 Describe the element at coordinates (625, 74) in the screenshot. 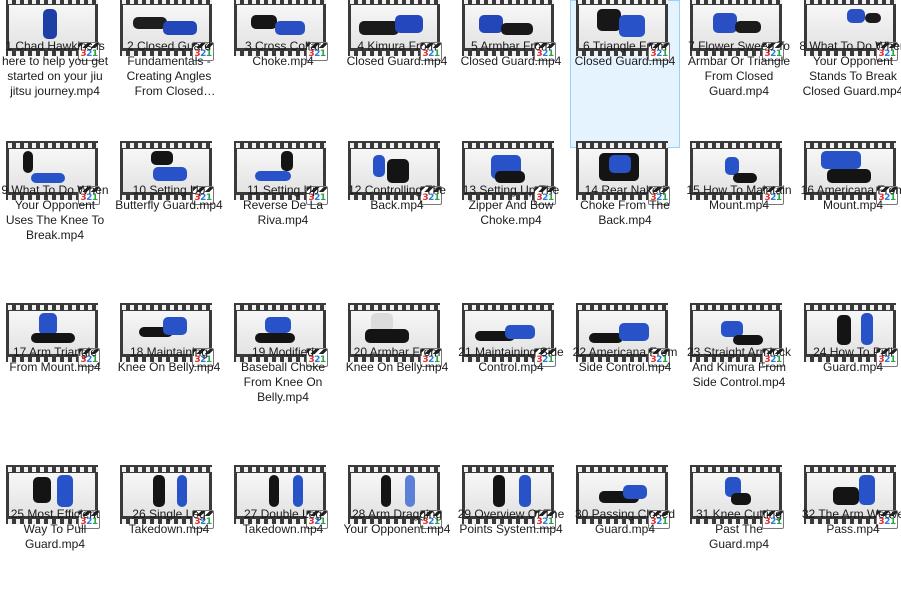

I see `file-item-6-triangle-from-closed-guard: 321 6 Triangle From Closed Guard.mp4` at that location.